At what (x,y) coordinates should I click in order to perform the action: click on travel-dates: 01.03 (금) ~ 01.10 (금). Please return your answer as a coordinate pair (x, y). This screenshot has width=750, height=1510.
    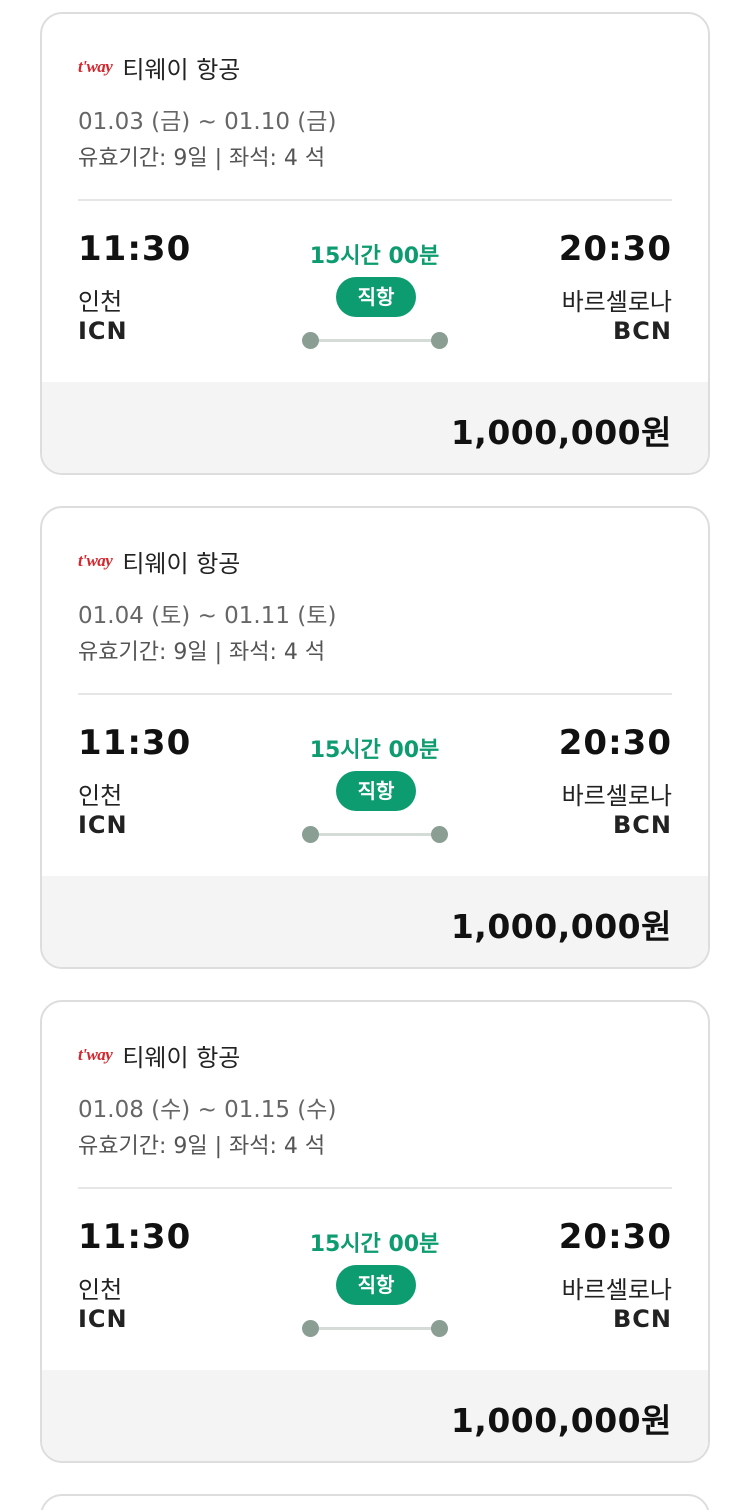
    Looking at the image, I should click on (207, 122).